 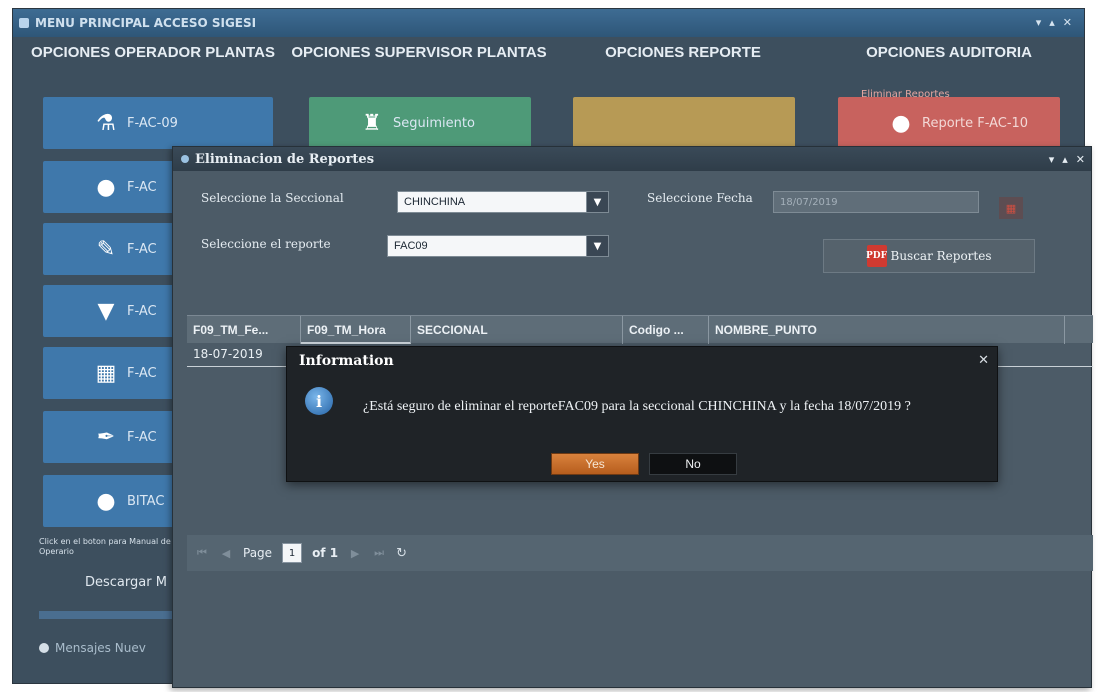 I want to click on stamp-icon: ♜, so click(x=372, y=123).